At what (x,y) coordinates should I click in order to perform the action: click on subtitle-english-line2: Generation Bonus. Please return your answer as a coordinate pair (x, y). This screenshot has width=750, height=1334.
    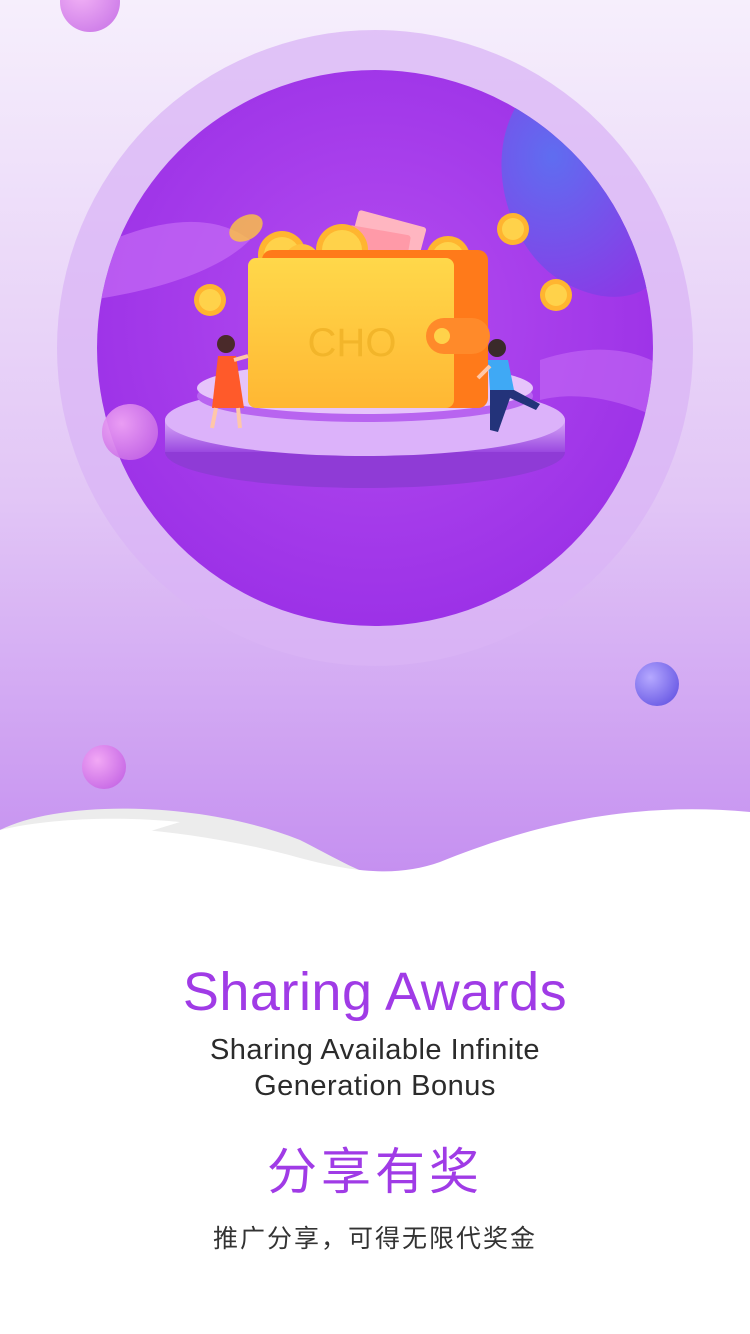
    Looking at the image, I should click on (375, 1086).